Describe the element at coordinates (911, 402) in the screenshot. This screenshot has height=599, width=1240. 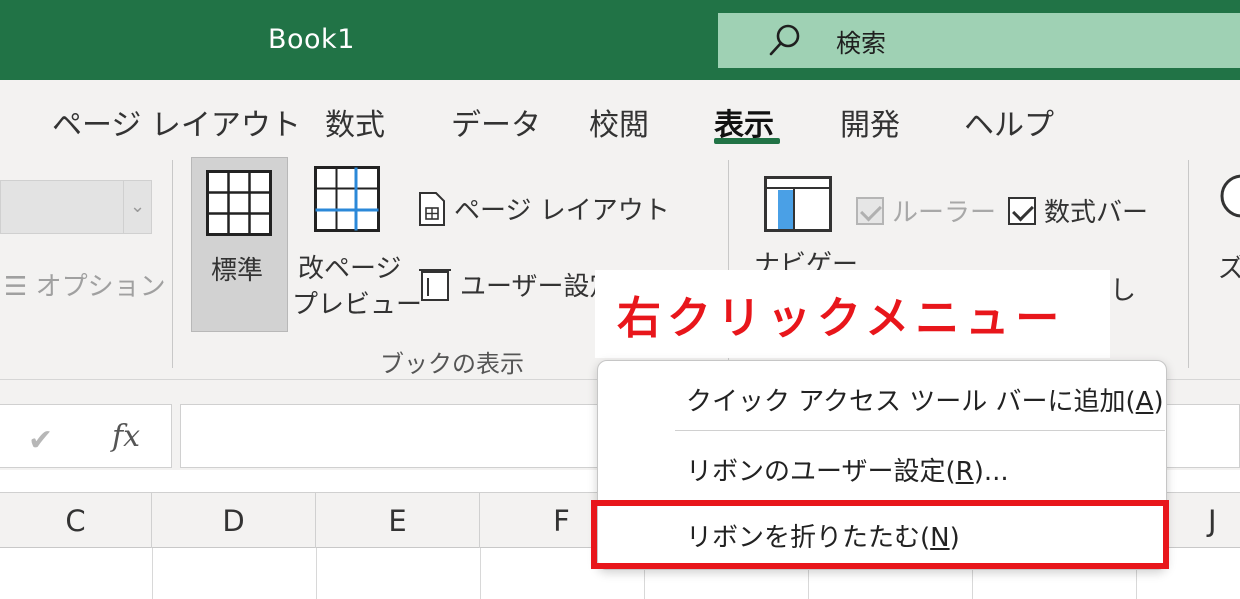
I see `menu-item-text: クイック アクセス ツール バーに追加(` at that location.